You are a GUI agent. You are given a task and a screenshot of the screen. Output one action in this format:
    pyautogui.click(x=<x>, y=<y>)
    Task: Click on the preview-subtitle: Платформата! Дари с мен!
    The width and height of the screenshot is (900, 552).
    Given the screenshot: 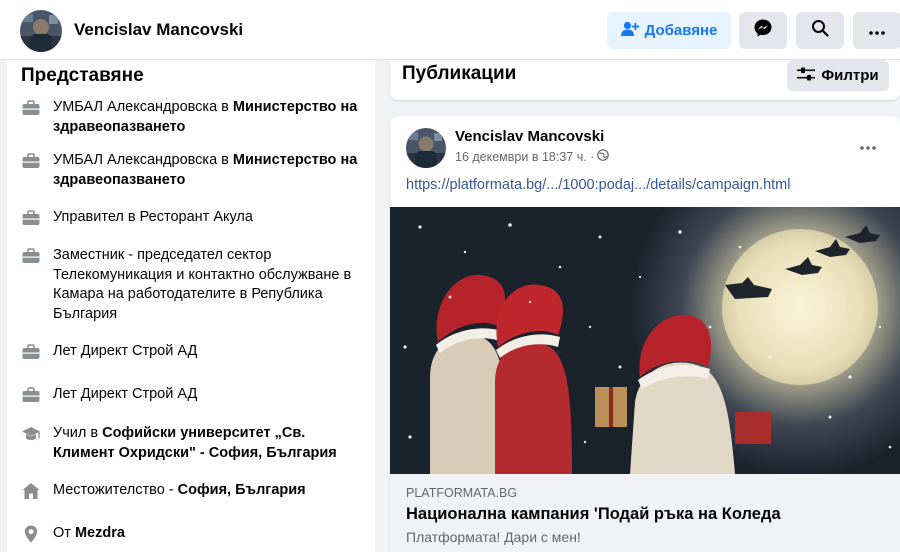 What is the action you would take?
    pyautogui.click(x=493, y=537)
    